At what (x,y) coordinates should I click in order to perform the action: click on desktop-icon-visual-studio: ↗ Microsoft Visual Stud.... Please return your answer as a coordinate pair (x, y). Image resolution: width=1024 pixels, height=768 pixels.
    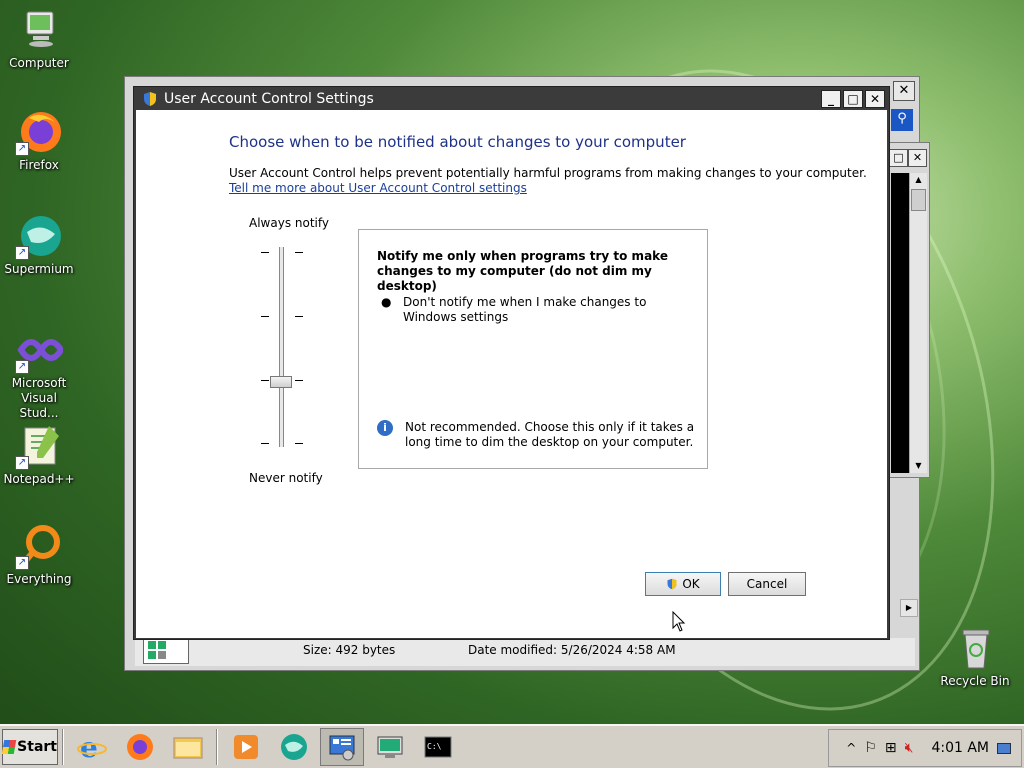
    Looking at the image, I should click on (39, 373).